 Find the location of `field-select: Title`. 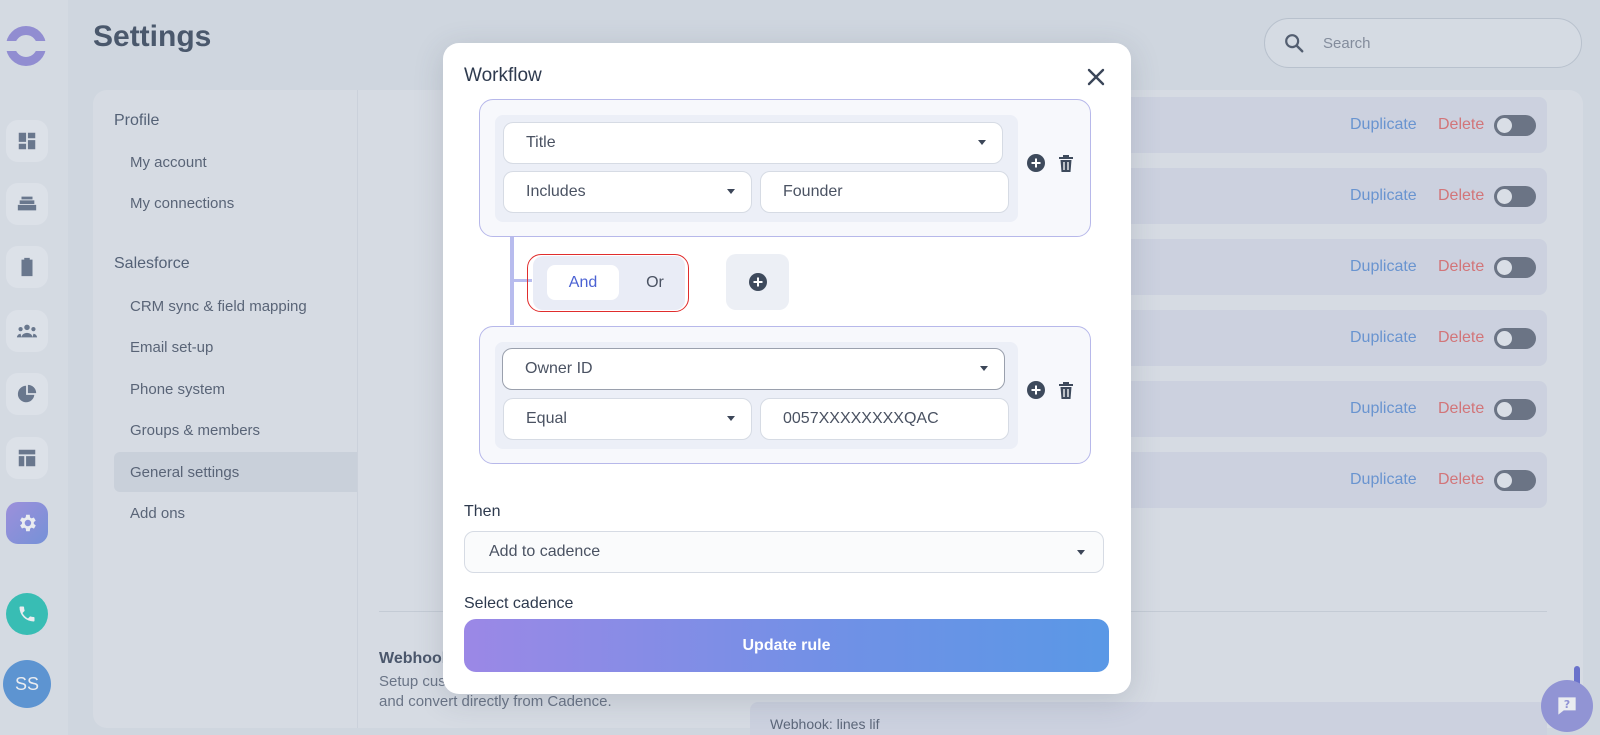

field-select: Title is located at coordinates (753, 143).